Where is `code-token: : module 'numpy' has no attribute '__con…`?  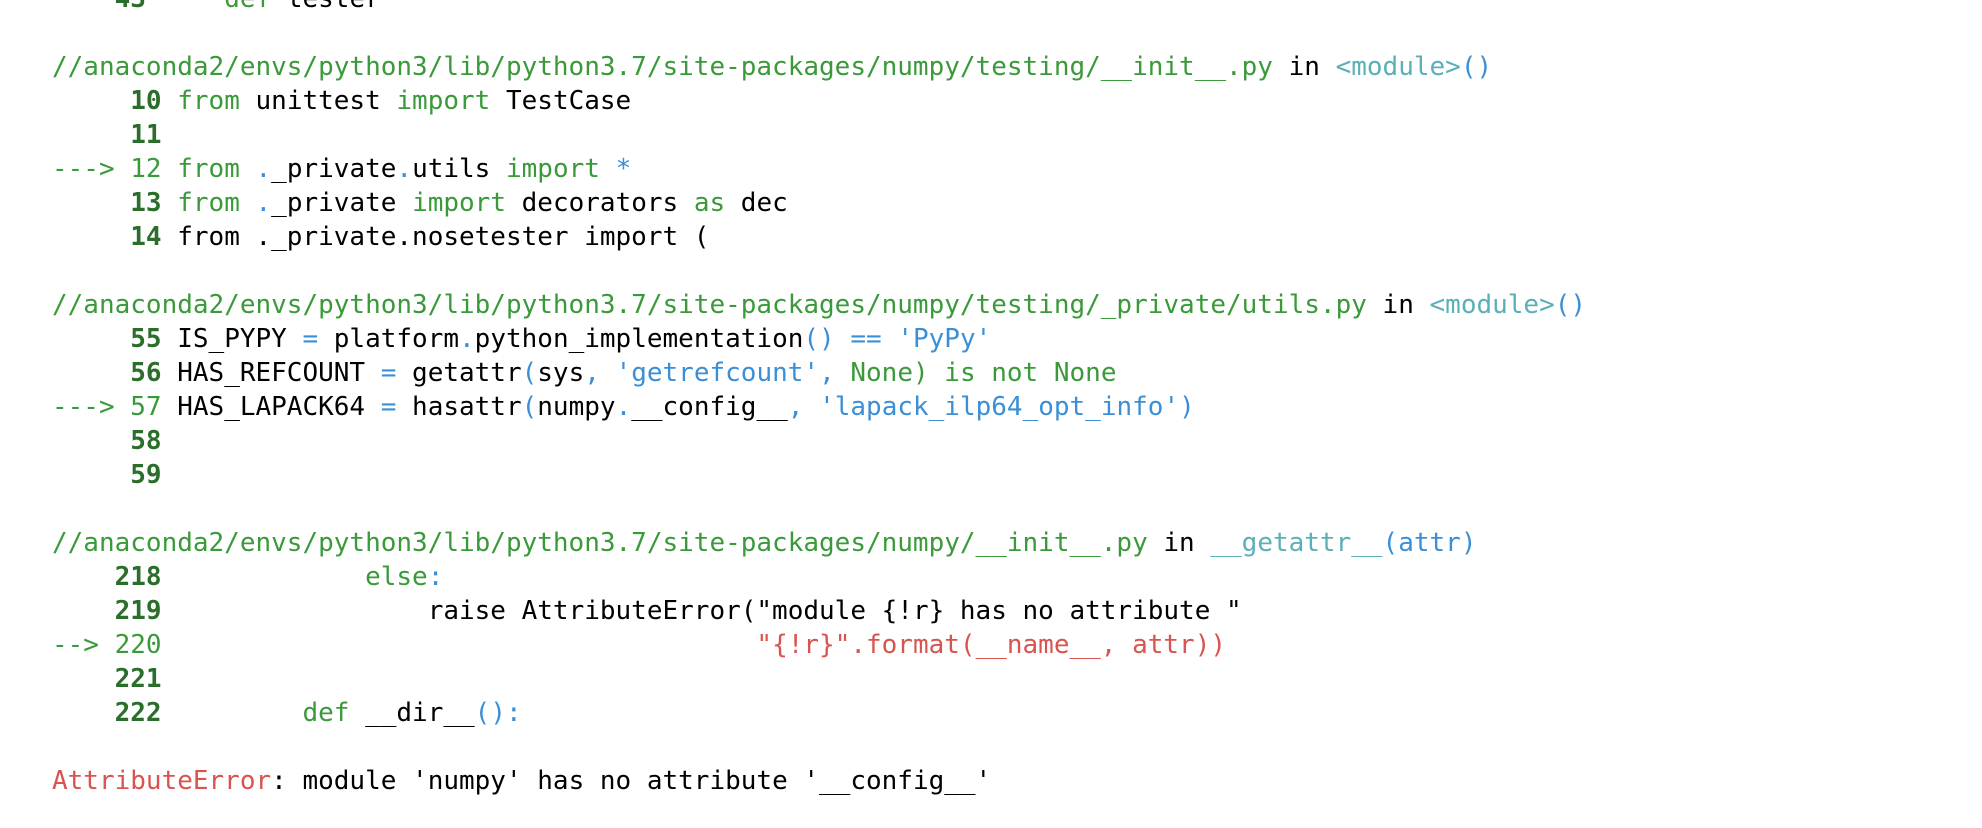 code-token: : module 'numpy' has no attribute '__con… is located at coordinates (631, 781).